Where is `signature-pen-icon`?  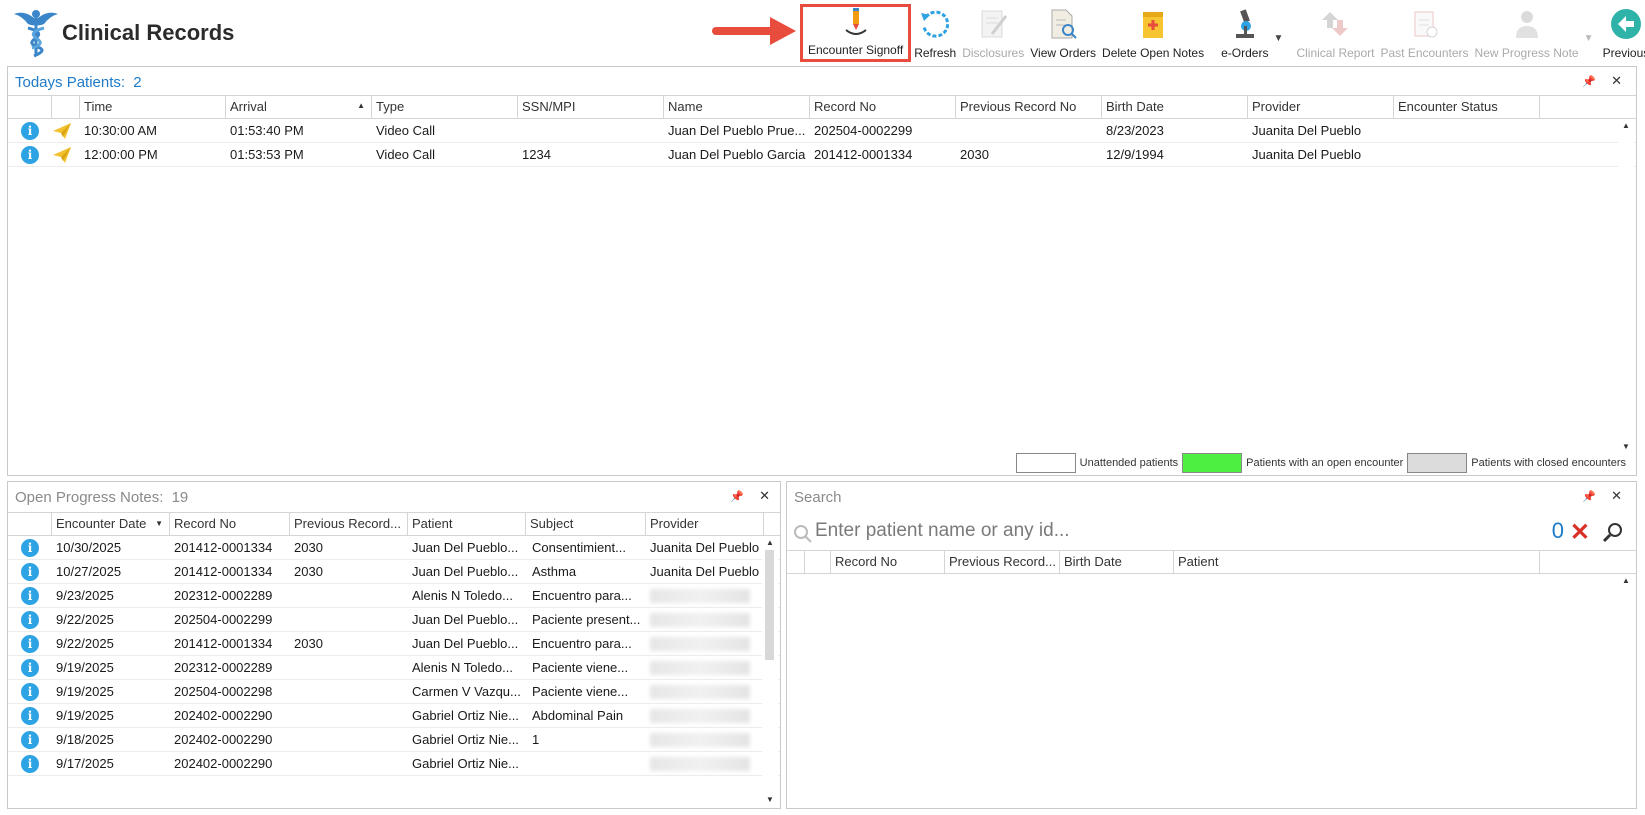
signature-pen-icon is located at coordinates (856, 22).